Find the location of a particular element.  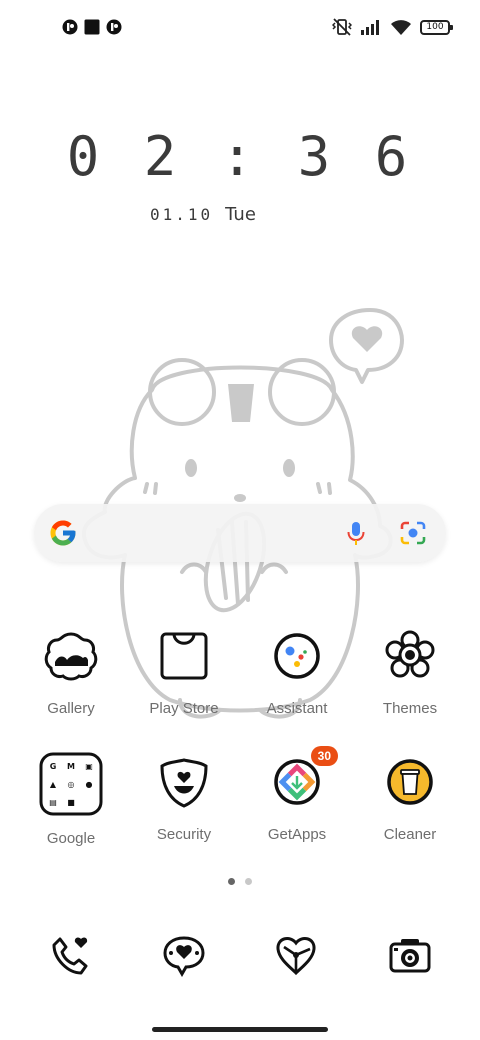

cleaner-trash-icon is located at coordinates (410, 782).